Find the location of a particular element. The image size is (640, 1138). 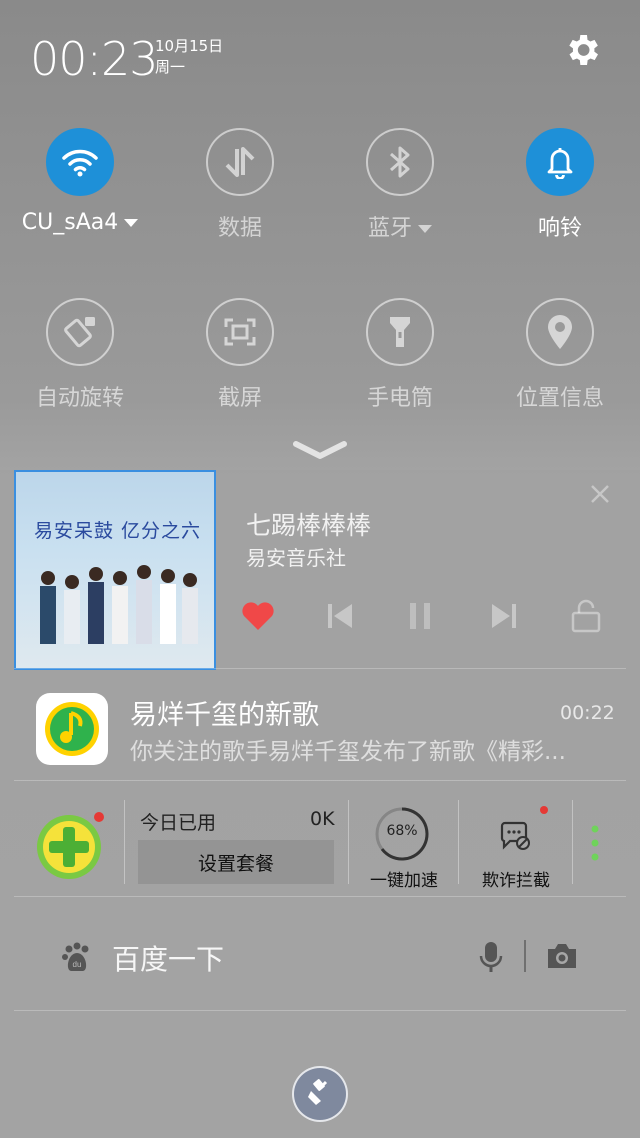

toggle-bluetooth-label: 蓝牙 is located at coordinates (400, 226).